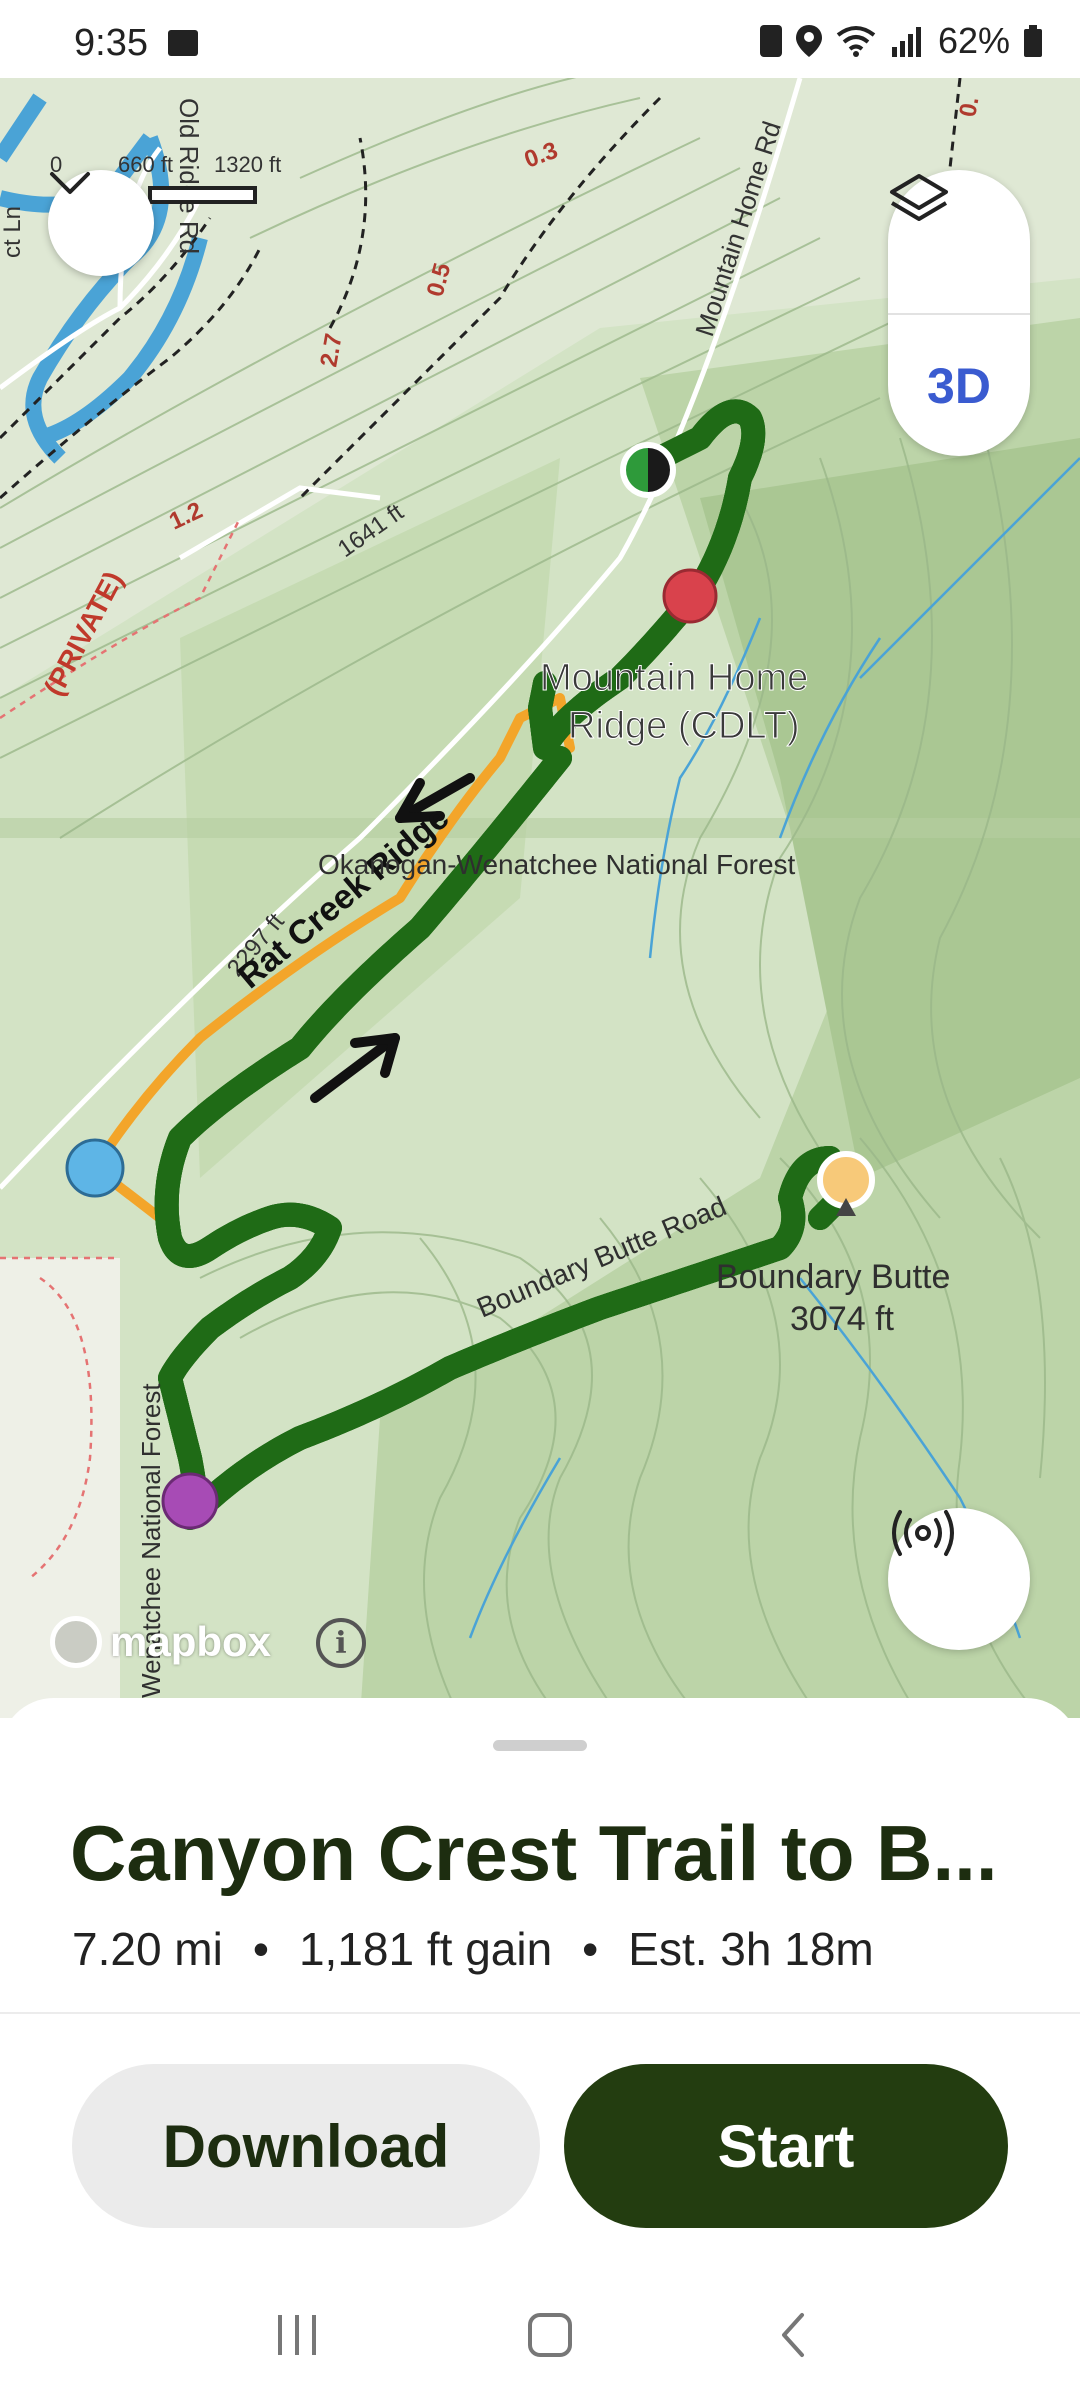  I want to click on broadcast-button, so click(959, 1579).